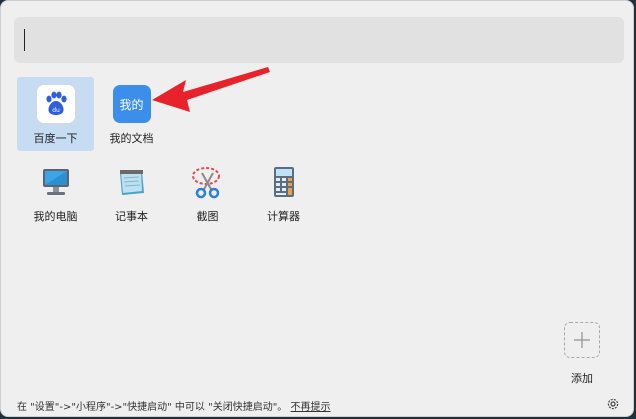 This screenshot has width=636, height=419. I want to click on app-tile-baidu: du 百度一下, so click(55, 114).